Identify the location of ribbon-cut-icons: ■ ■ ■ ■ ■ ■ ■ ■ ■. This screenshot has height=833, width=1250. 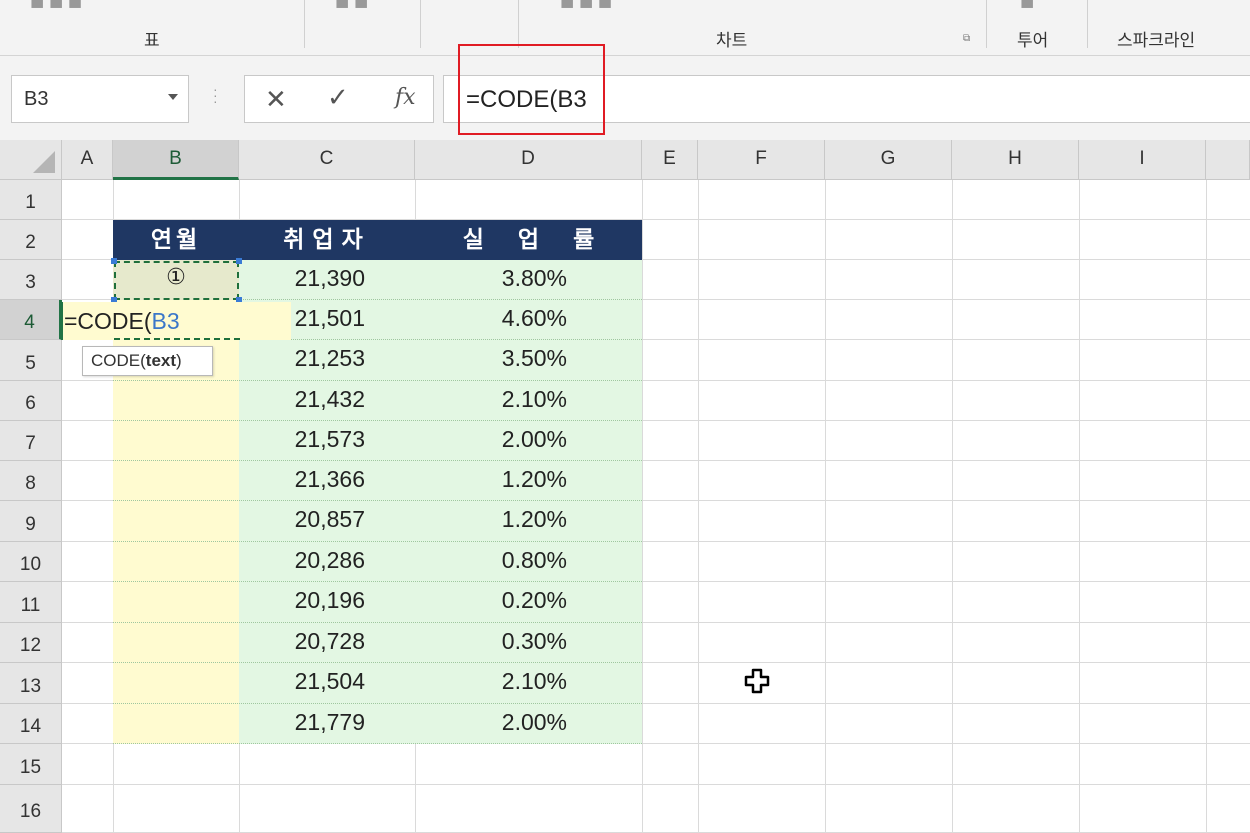
(532, 5).